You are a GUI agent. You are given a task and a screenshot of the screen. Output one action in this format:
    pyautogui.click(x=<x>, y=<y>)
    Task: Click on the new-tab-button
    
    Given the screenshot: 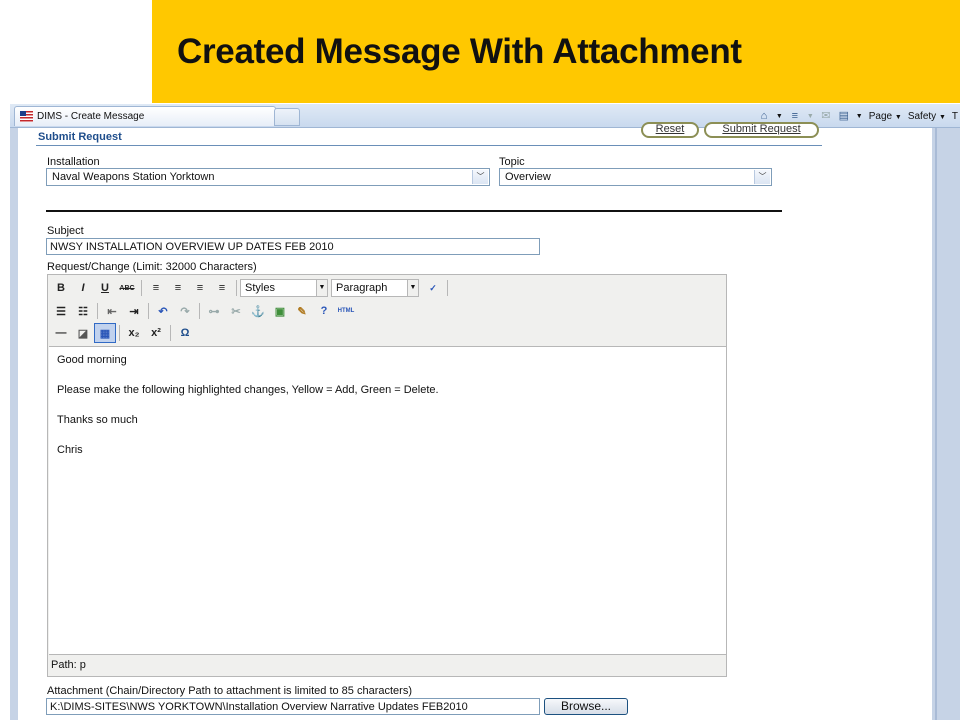 What is the action you would take?
    pyautogui.click(x=287, y=117)
    